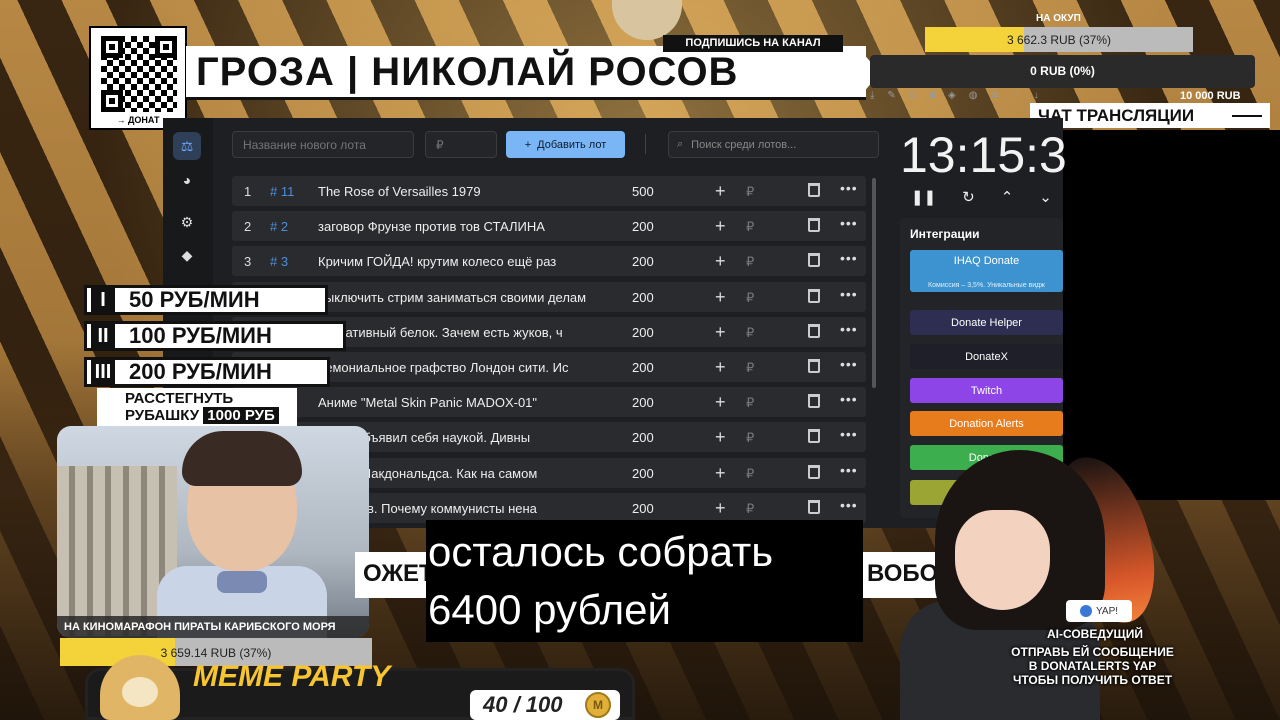 This screenshot has height=720, width=1280. What do you see at coordinates (994, 97) in the screenshot?
I see `translate-icon: ⇄` at bounding box center [994, 97].